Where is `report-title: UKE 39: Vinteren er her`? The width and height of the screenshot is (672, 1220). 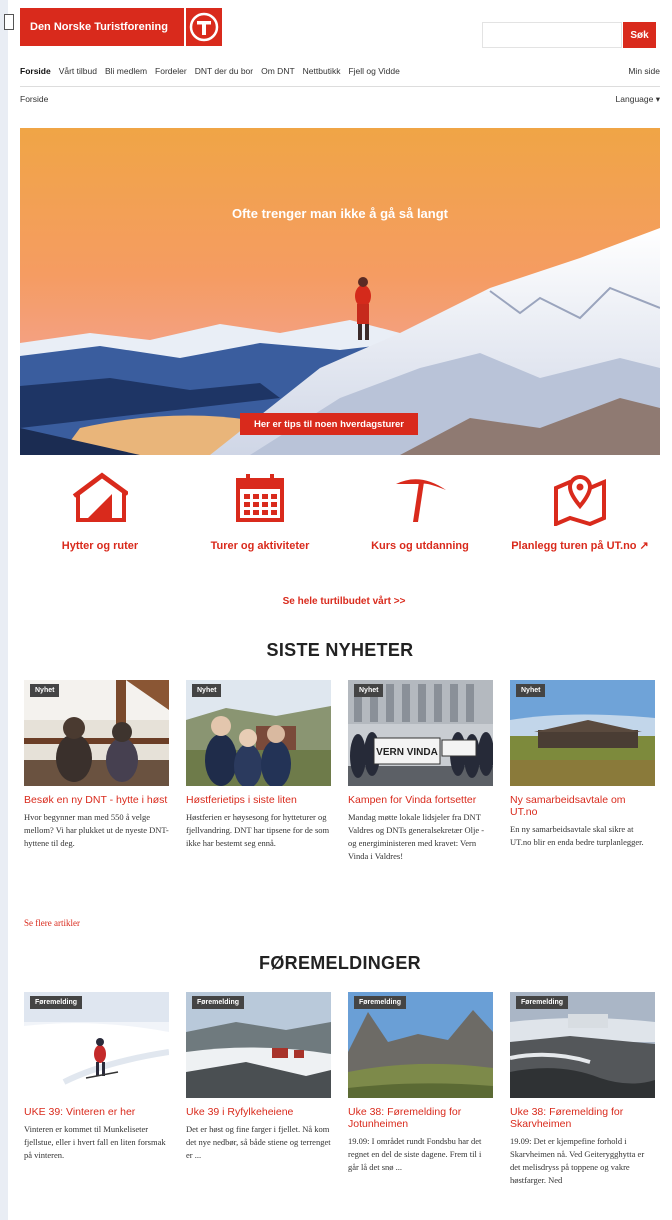
report-title: UKE 39: Vinteren er her is located at coordinates (96, 1112).